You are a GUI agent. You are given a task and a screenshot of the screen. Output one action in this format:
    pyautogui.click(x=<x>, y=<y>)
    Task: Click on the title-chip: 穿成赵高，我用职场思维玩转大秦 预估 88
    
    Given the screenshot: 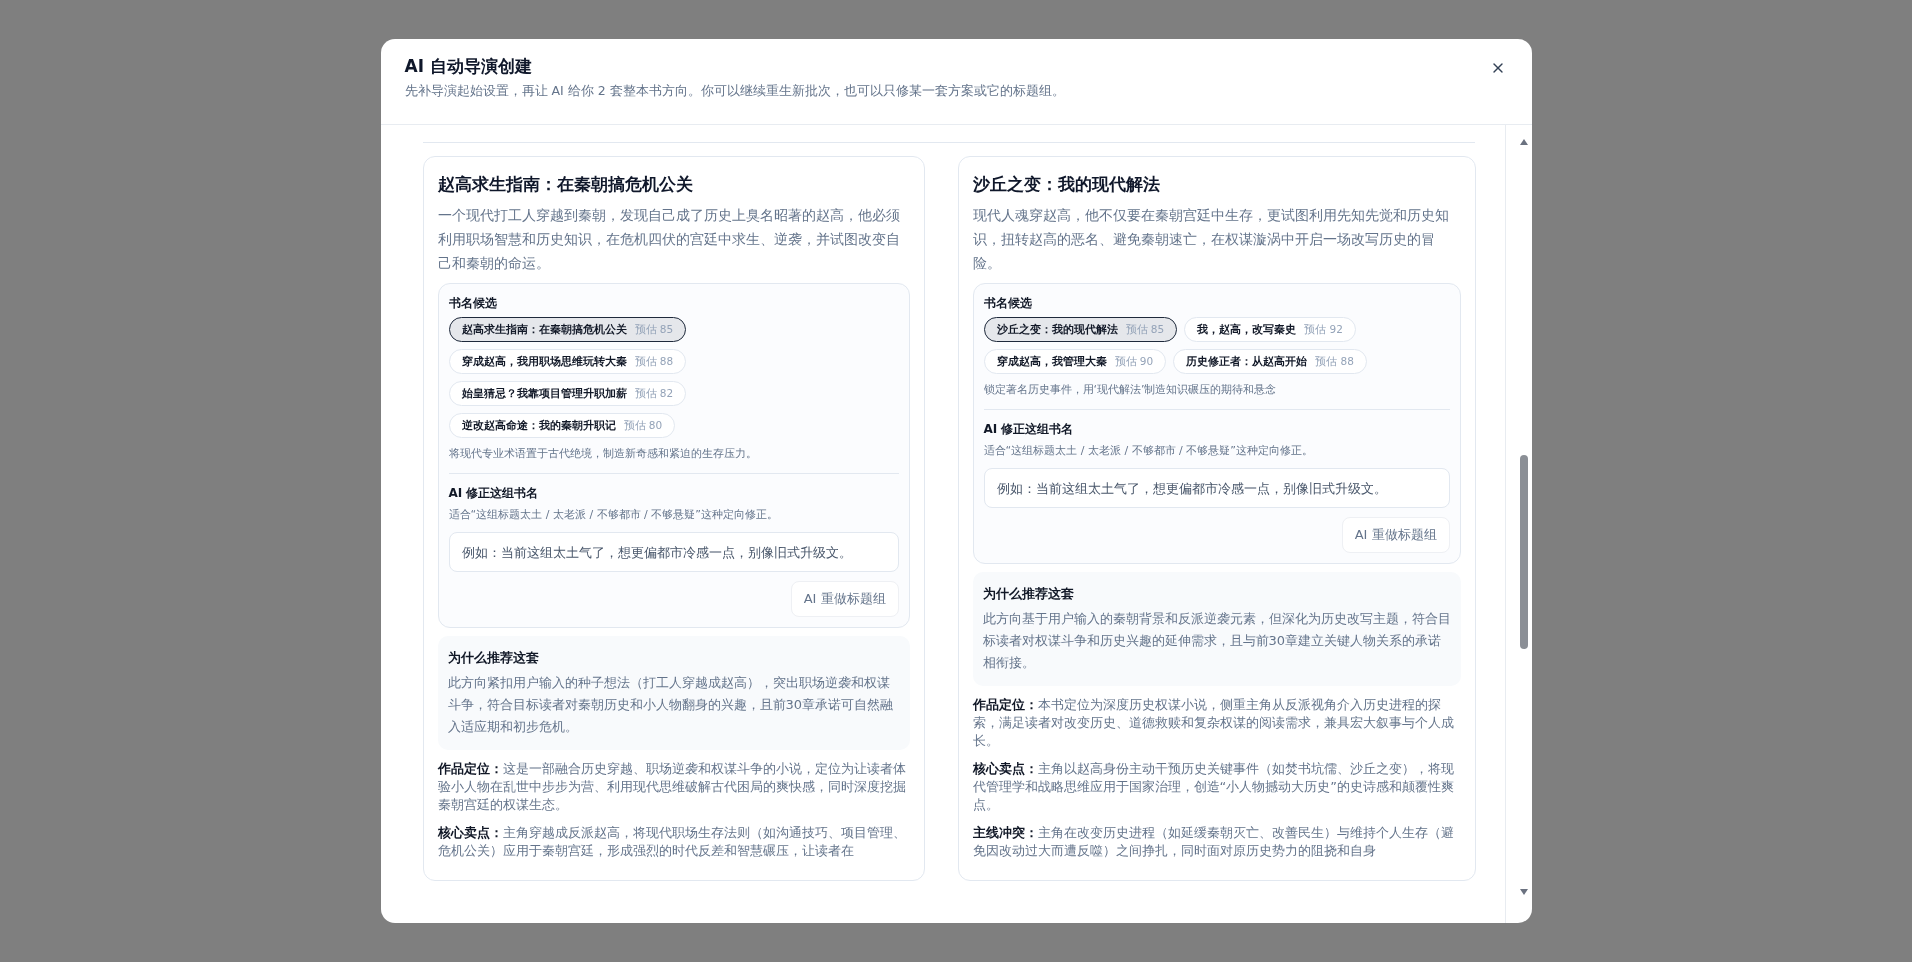 What is the action you would take?
    pyautogui.click(x=567, y=361)
    